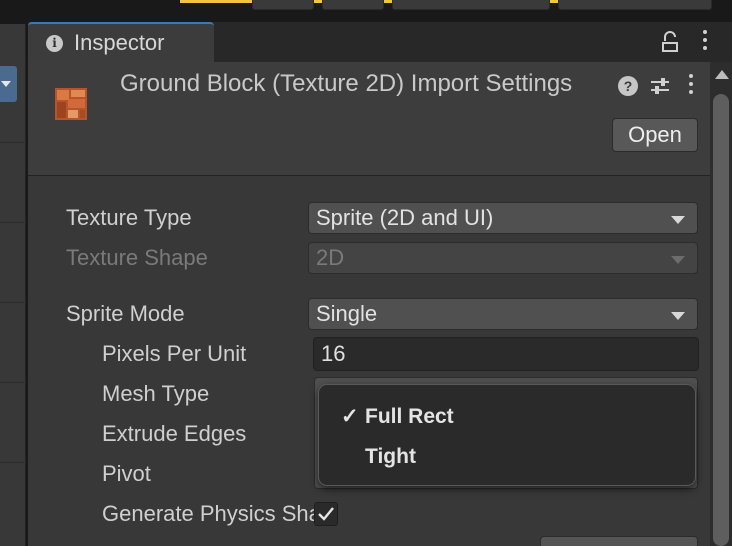  Describe the element at coordinates (503, 258) in the screenshot. I see `texture-shape-dropdown: 2D` at that location.